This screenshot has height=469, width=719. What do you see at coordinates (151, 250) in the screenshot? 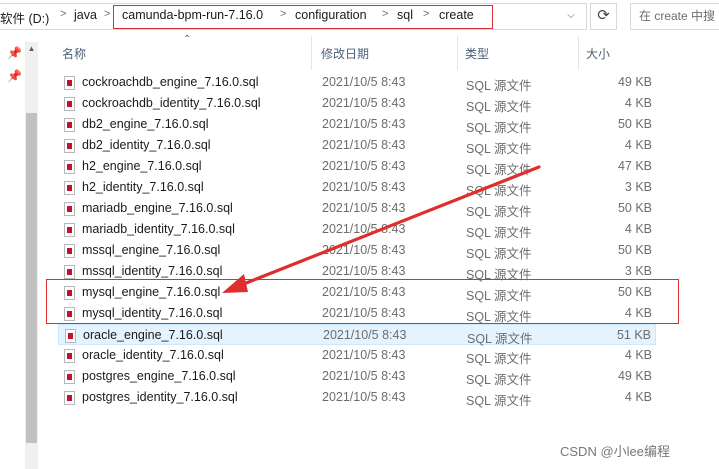
I see `file-name: mssql_engine_7.16.0.sql` at bounding box center [151, 250].